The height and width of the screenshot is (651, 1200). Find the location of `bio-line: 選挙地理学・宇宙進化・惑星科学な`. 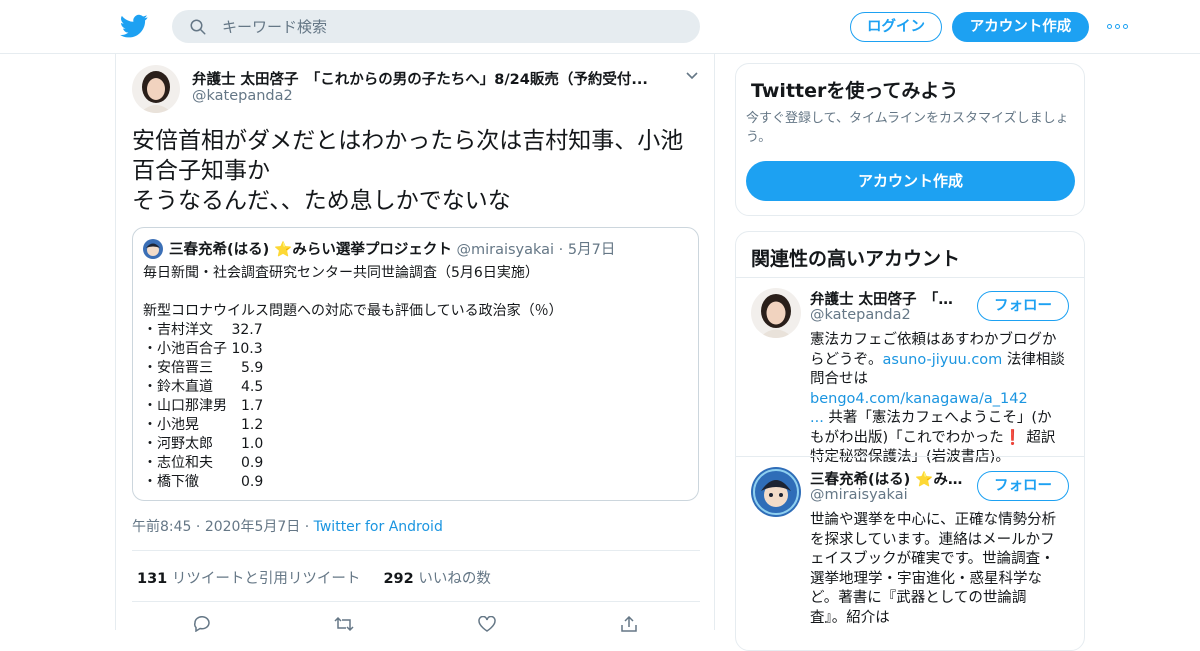

bio-line: 選挙地理学・宇宙進化・惑星科学な is located at coordinates (926, 578).